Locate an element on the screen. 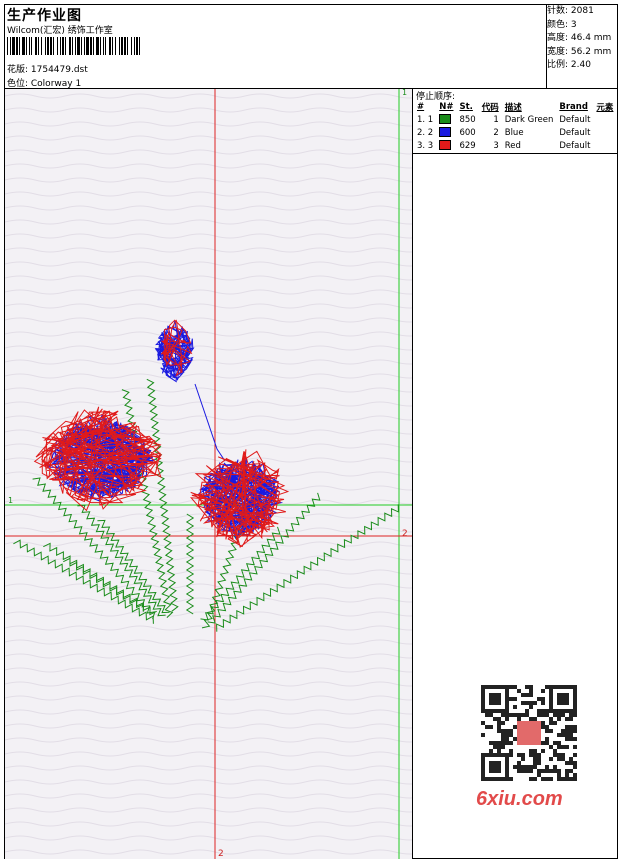 The height and width of the screenshot is (861, 620). design-file: 花版: 1754479.dst is located at coordinates (47, 70).